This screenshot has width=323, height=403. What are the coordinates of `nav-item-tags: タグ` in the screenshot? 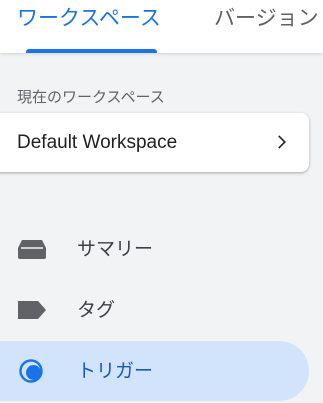 It's located at (154, 310).